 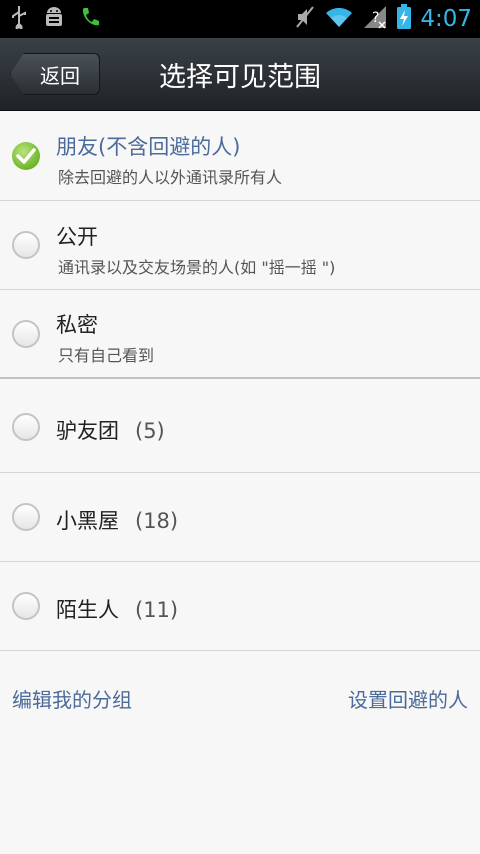 What do you see at coordinates (157, 521) in the screenshot?
I see `group-count: (18)` at bounding box center [157, 521].